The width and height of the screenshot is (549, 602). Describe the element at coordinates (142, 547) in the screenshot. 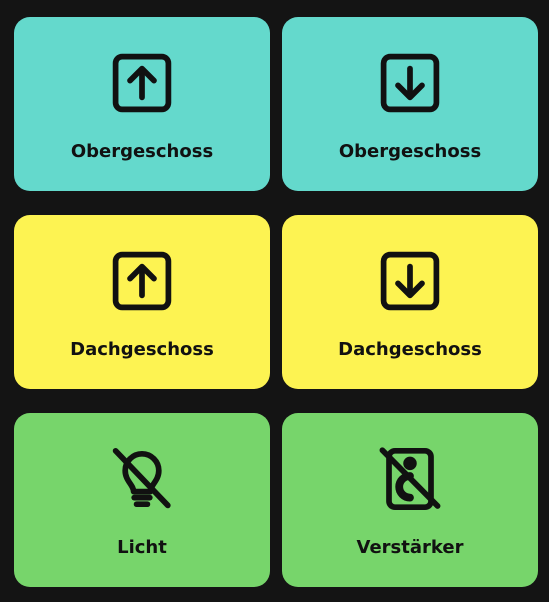

I see `tile-label: Licht` at that location.